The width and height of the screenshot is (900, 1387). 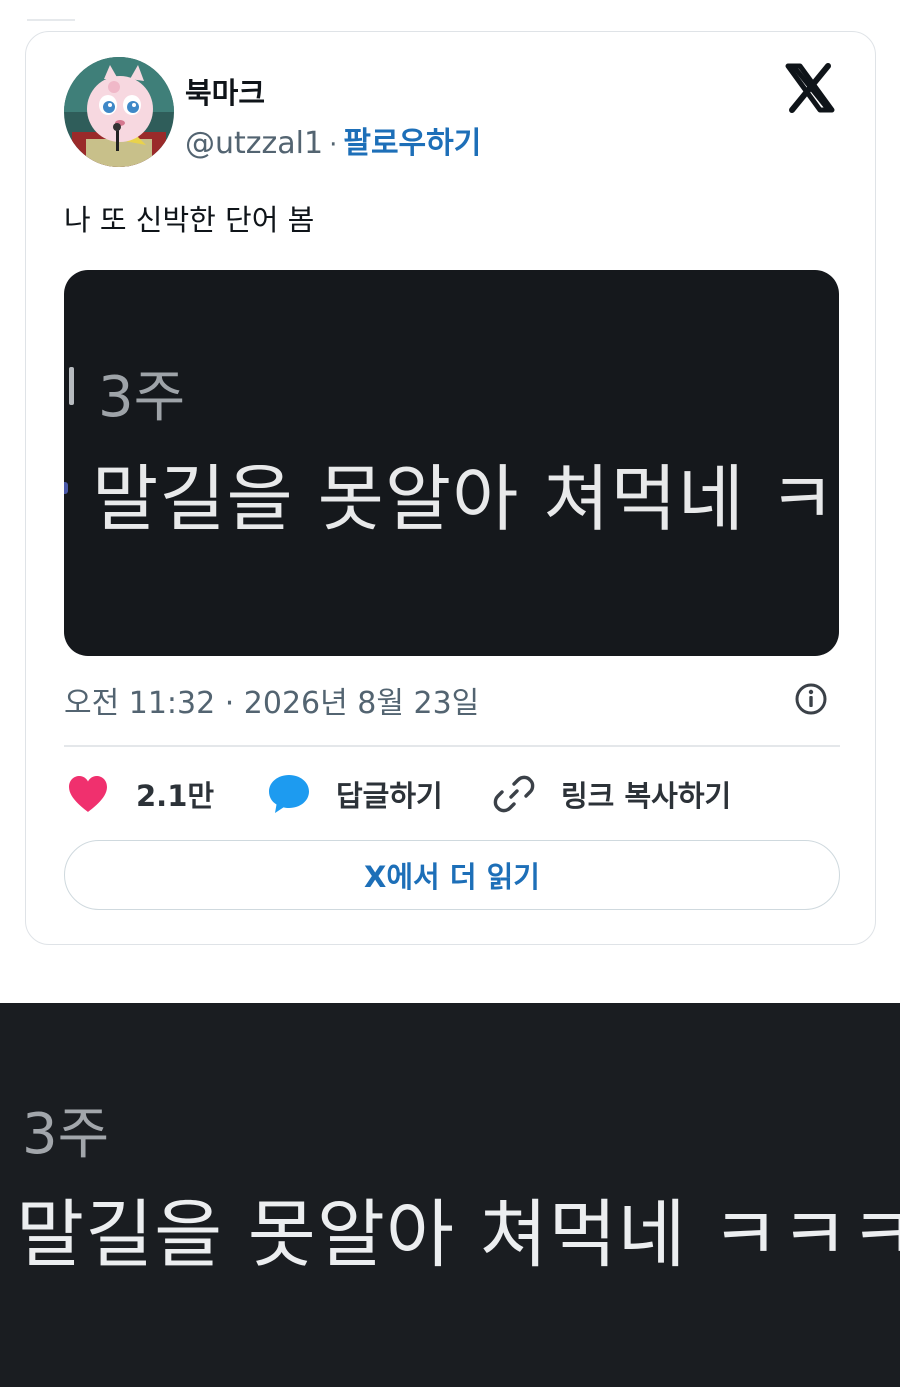 What do you see at coordinates (389, 796) in the screenshot?
I see `reply-label: 답글하기` at bounding box center [389, 796].